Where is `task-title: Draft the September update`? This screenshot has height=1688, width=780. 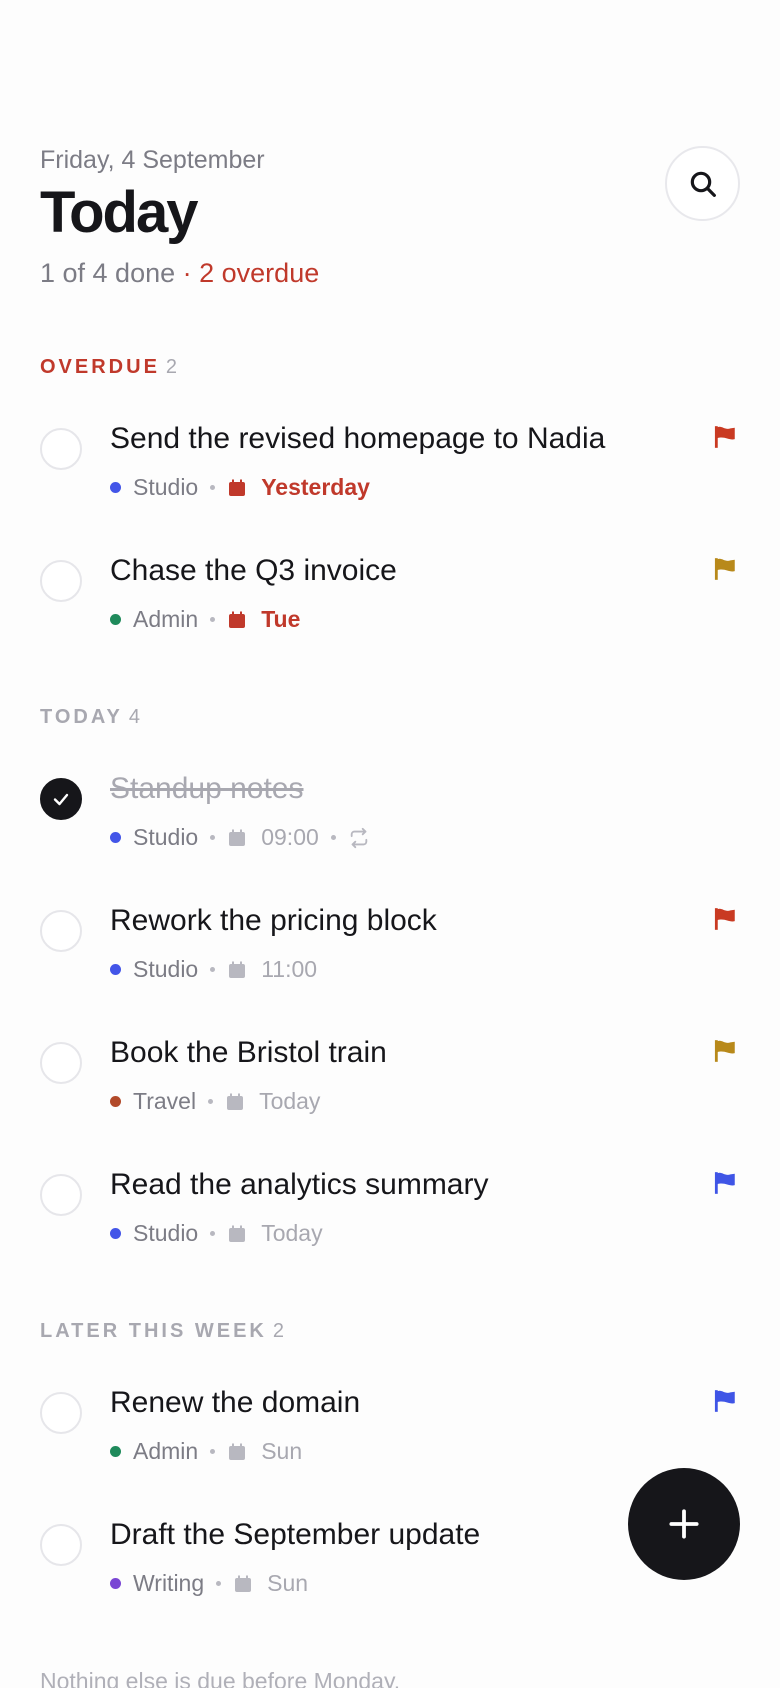 task-title: Draft the September update is located at coordinates (295, 1534).